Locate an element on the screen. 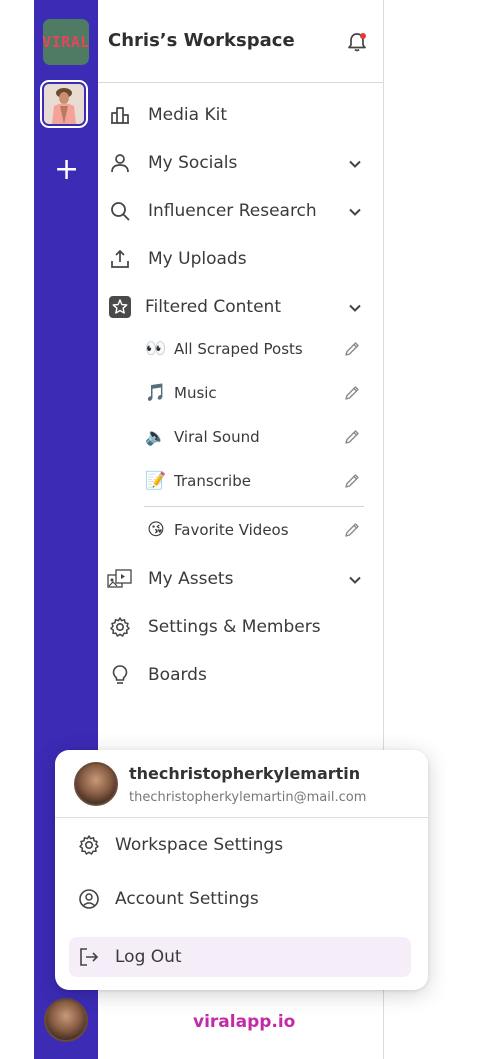  nav-my-socials: My Socials is located at coordinates (240, 163).